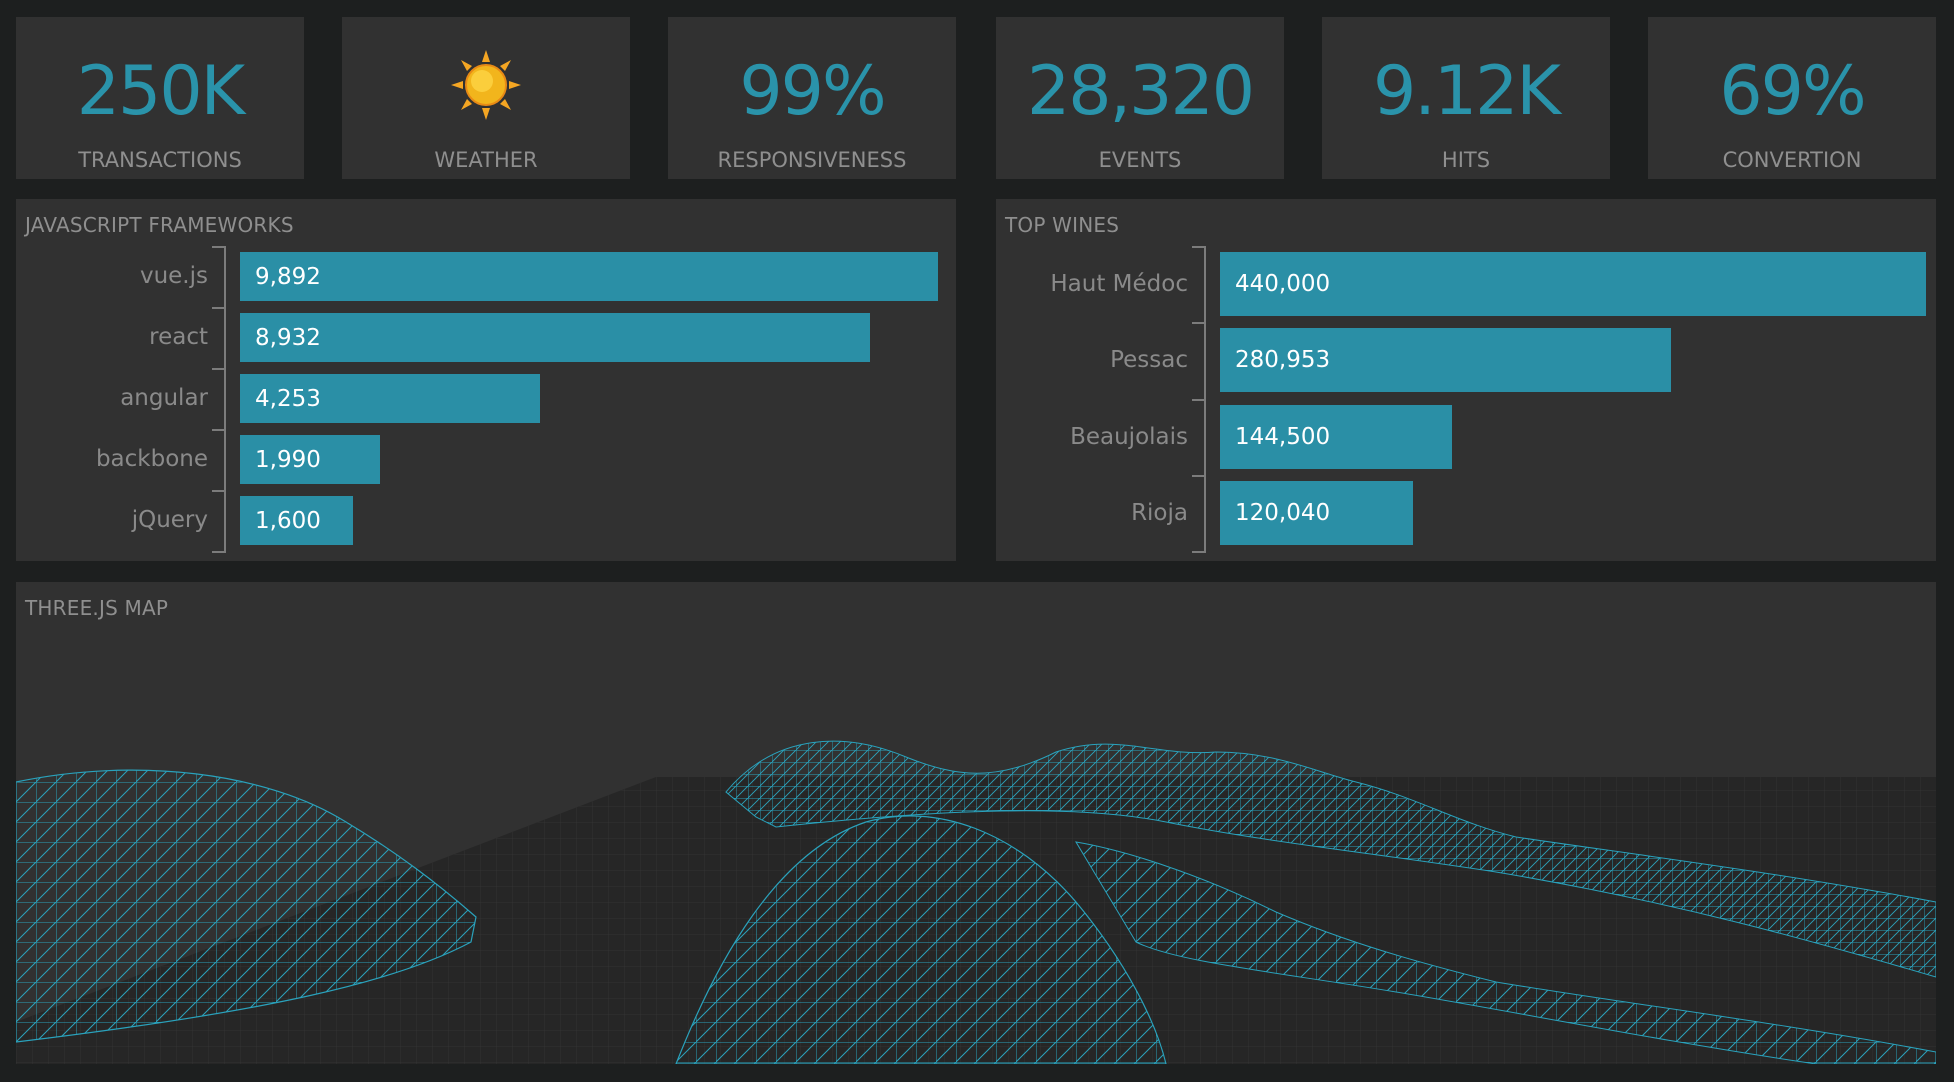 The image size is (1954, 1082). I want to click on kpi-label: TRANSACTIONS, so click(160, 160).